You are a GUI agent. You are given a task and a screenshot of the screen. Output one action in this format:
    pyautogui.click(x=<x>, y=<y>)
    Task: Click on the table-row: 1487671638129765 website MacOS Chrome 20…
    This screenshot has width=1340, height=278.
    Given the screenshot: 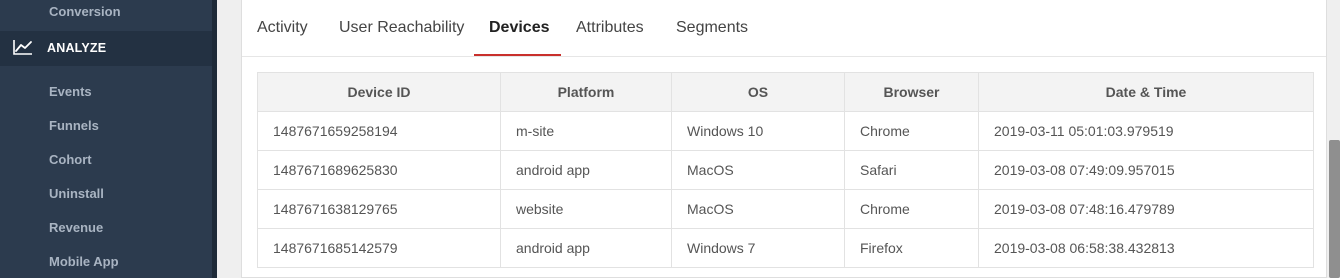 What is the action you would take?
    pyautogui.click(x=785, y=209)
    